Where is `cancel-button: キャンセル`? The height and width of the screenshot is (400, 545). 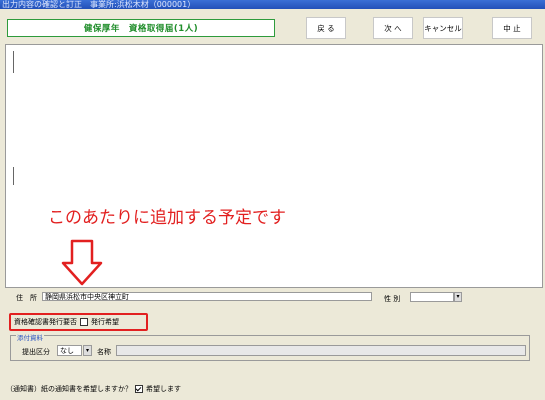
cancel-button: キャンセル is located at coordinates (443, 28).